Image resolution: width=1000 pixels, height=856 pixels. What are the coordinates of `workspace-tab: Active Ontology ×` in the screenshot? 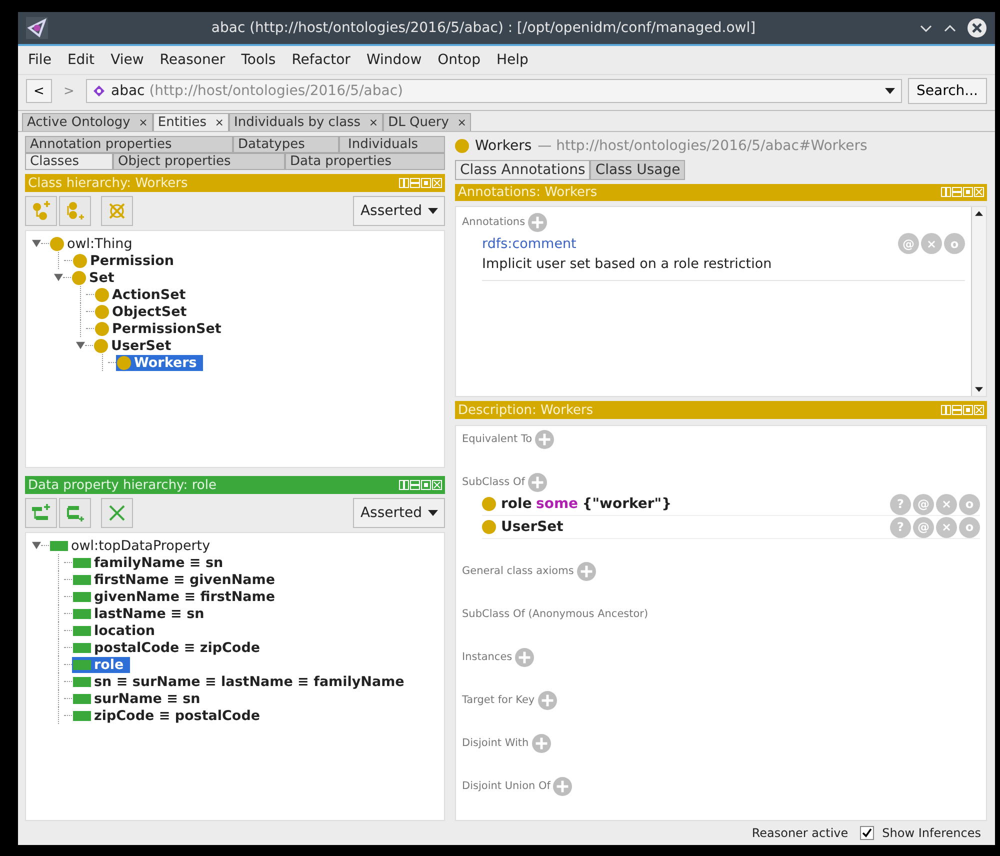 It's located at (87, 122).